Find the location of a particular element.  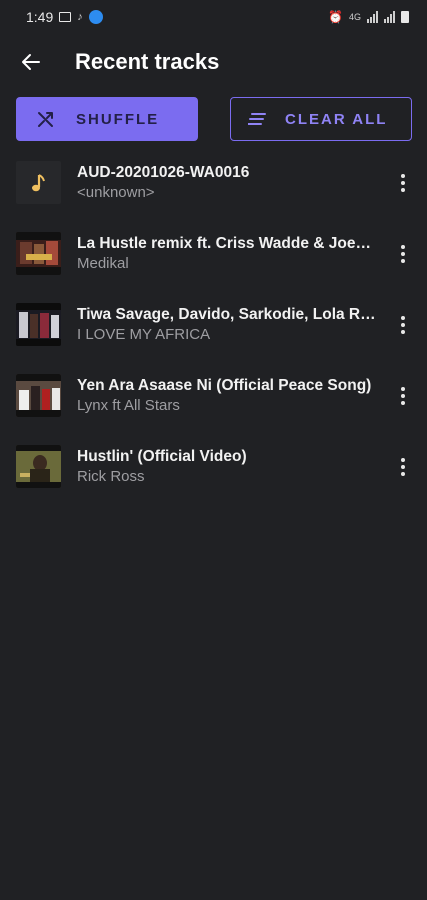

shuffle-button: SHUFFLE is located at coordinates (107, 119).